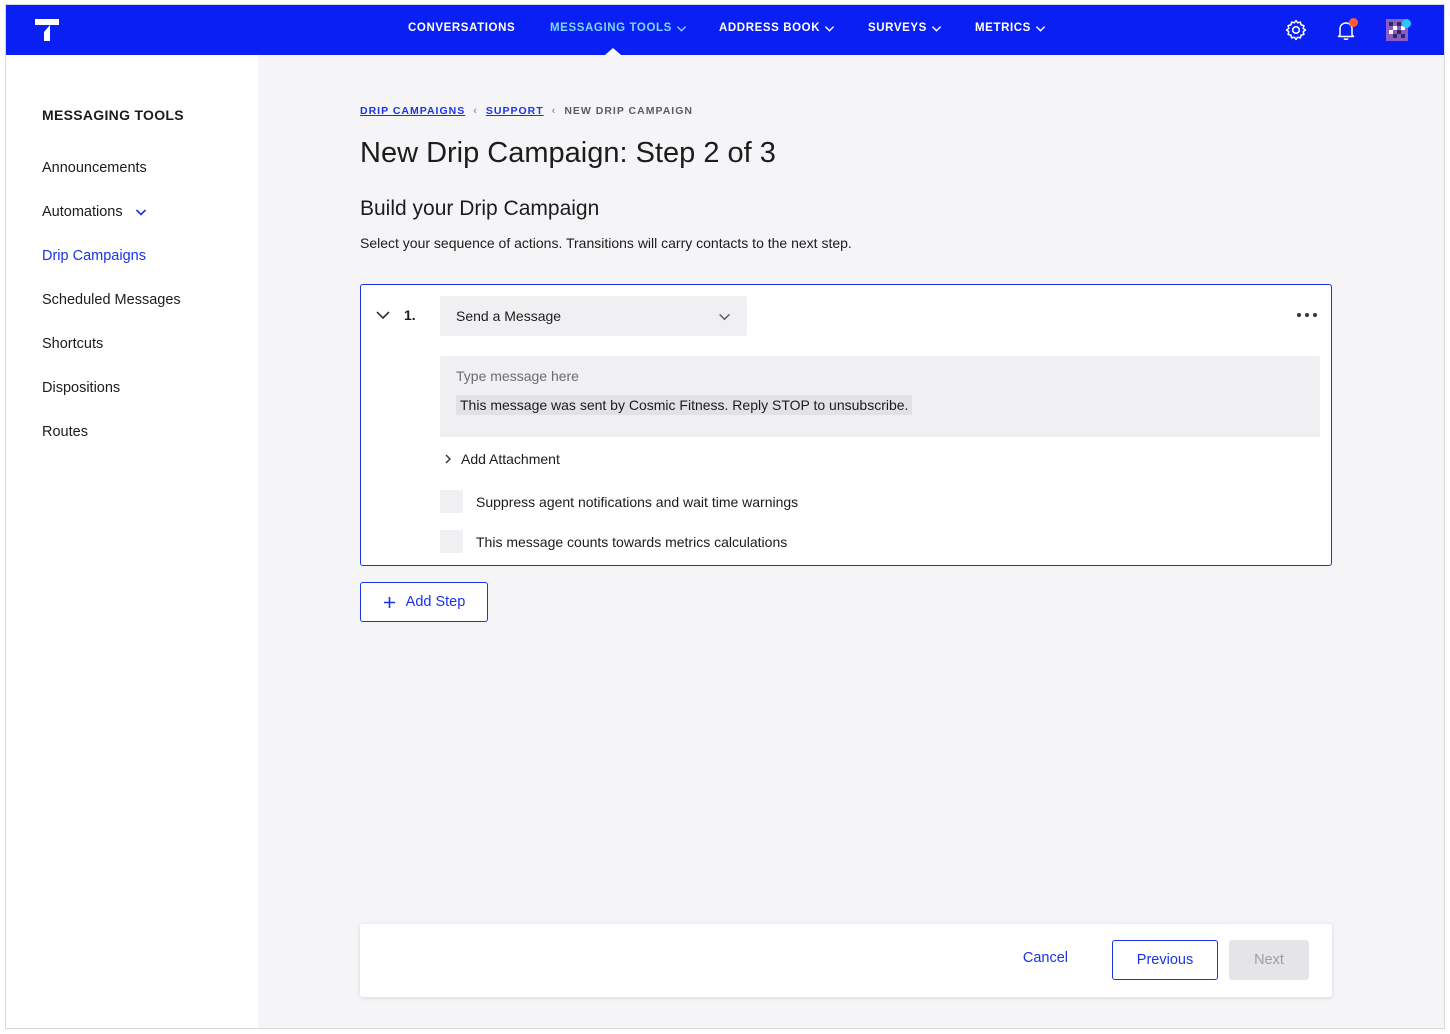  Describe the element at coordinates (47, 30) in the screenshot. I see `app-logo-icon` at that location.